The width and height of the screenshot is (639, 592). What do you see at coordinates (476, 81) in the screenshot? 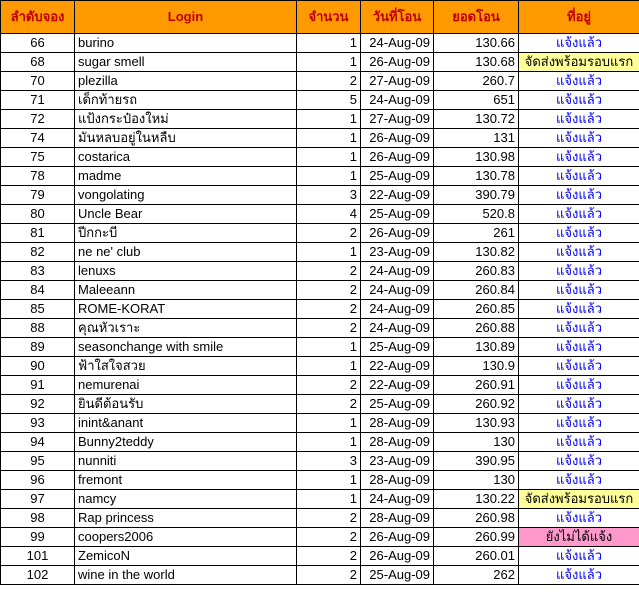
I see `cell-amount: 260.7` at bounding box center [476, 81].